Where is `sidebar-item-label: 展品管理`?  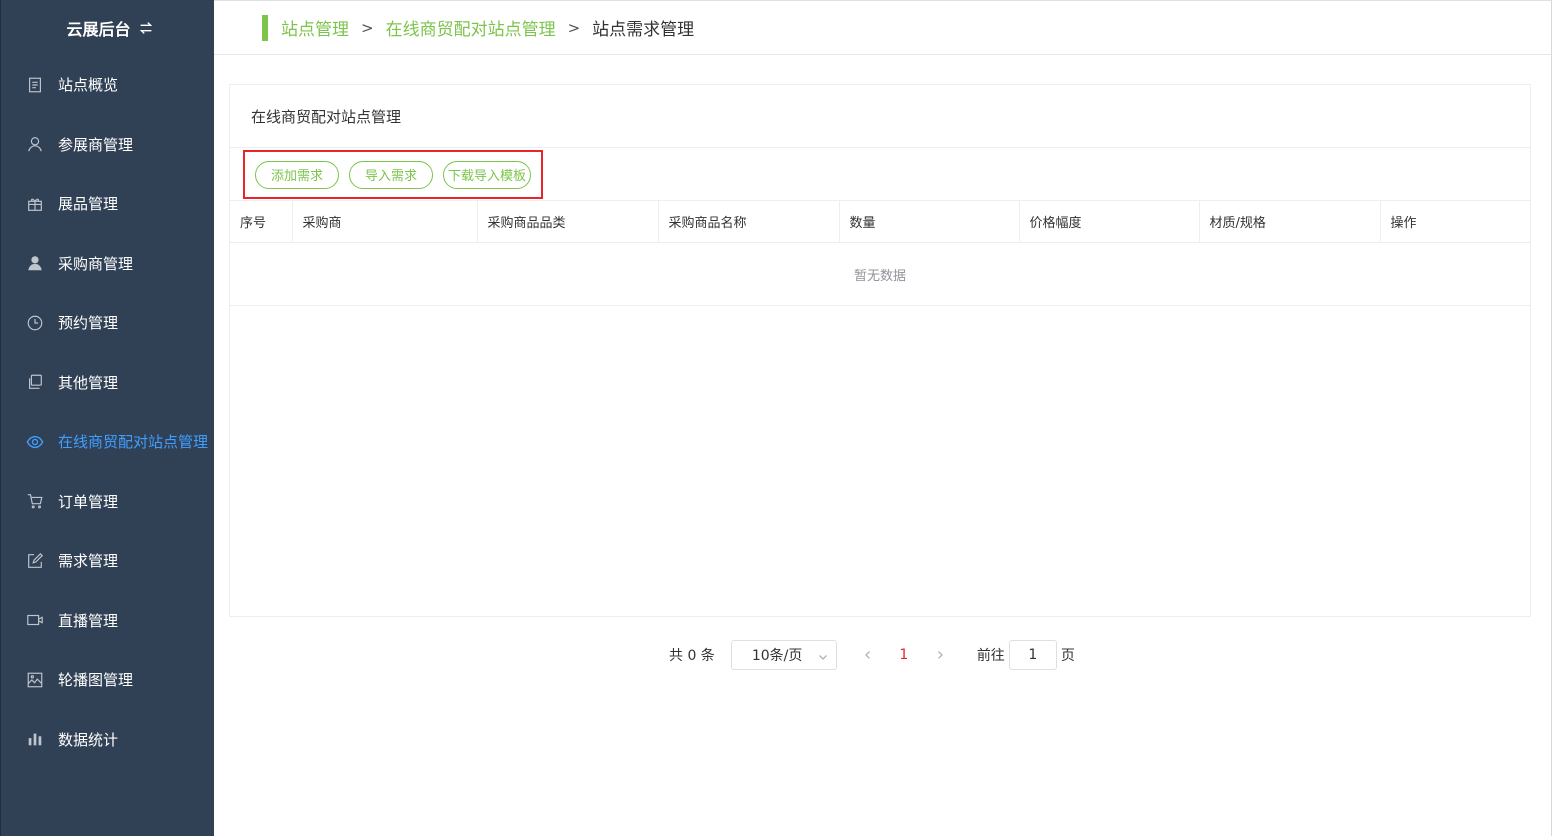 sidebar-item-label: 展品管理 is located at coordinates (88, 204).